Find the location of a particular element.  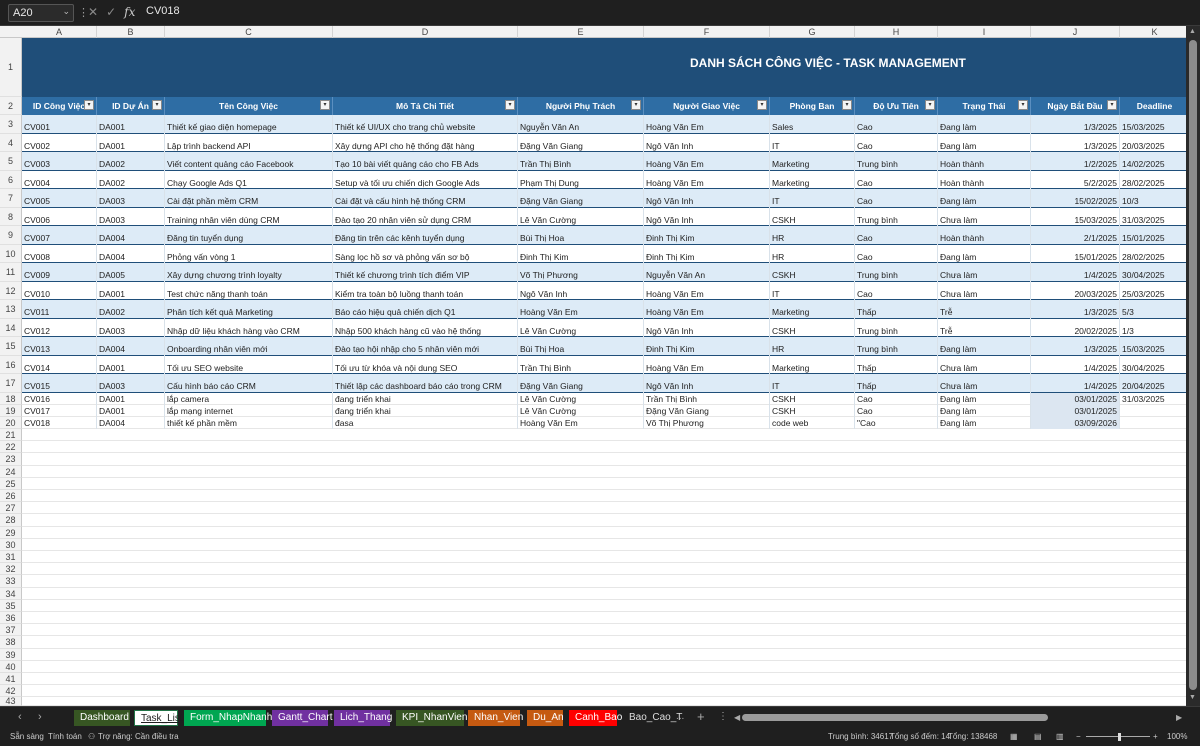

table-cell: Sàng lọc hồ sơ và phỏng vấn sơ bộ is located at coordinates (425, 254).